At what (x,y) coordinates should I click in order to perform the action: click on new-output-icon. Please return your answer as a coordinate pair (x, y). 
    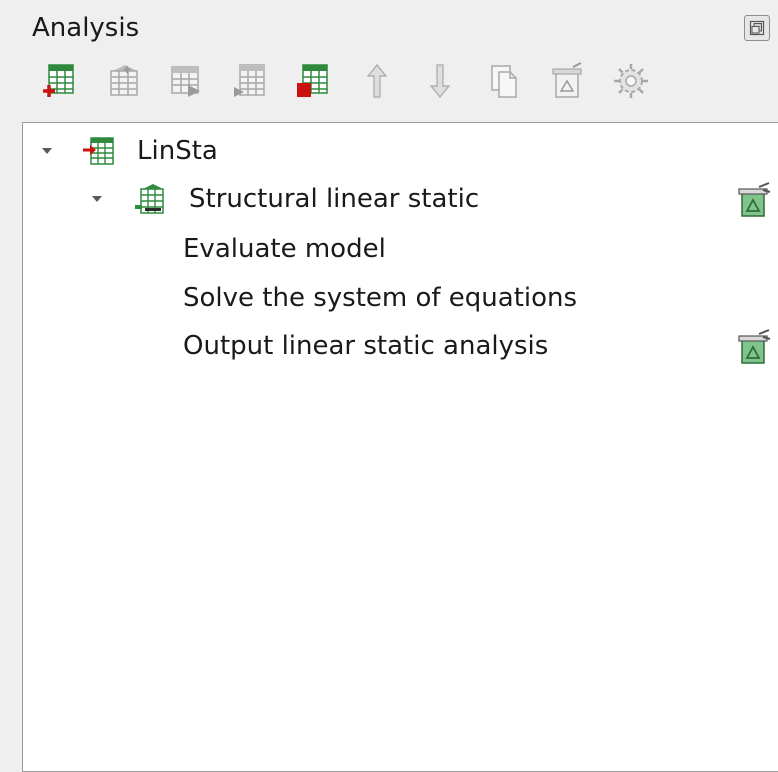
    Looking at the image, I should click on (249, 80).